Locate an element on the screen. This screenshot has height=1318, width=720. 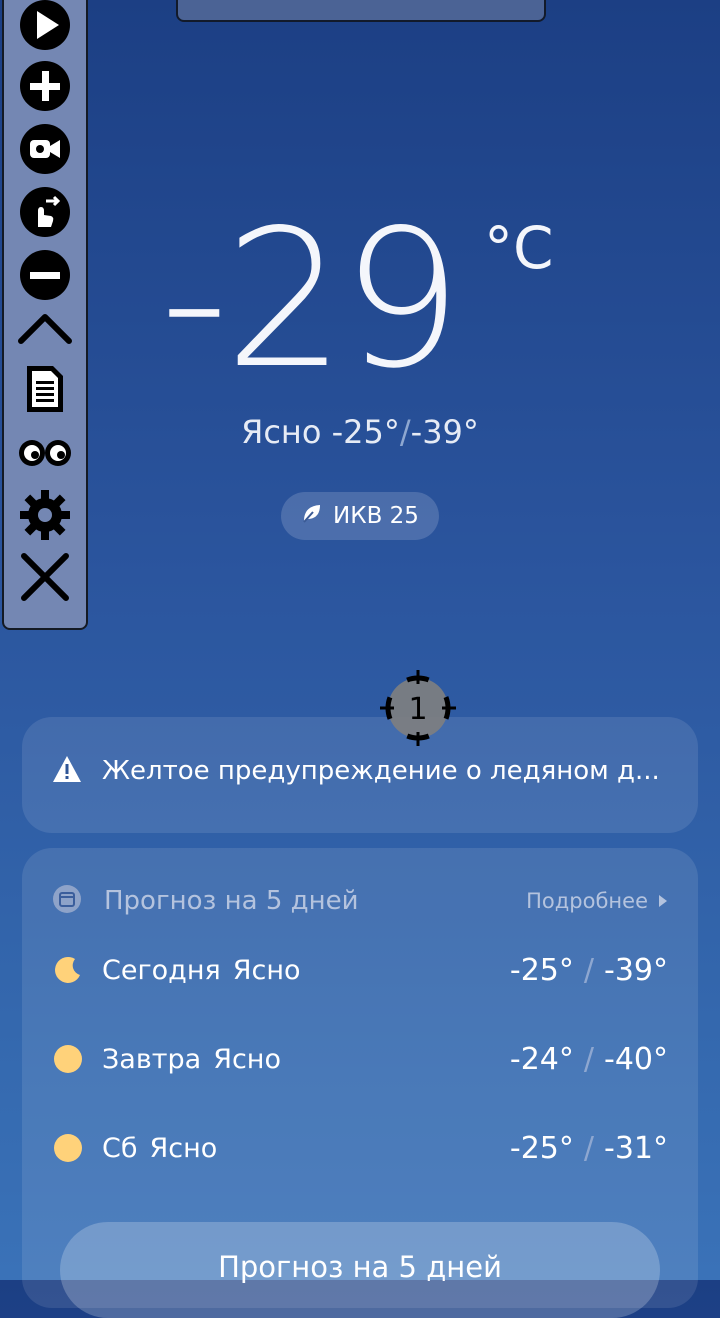
automation-toolbar is located at coordinates (45, 315).